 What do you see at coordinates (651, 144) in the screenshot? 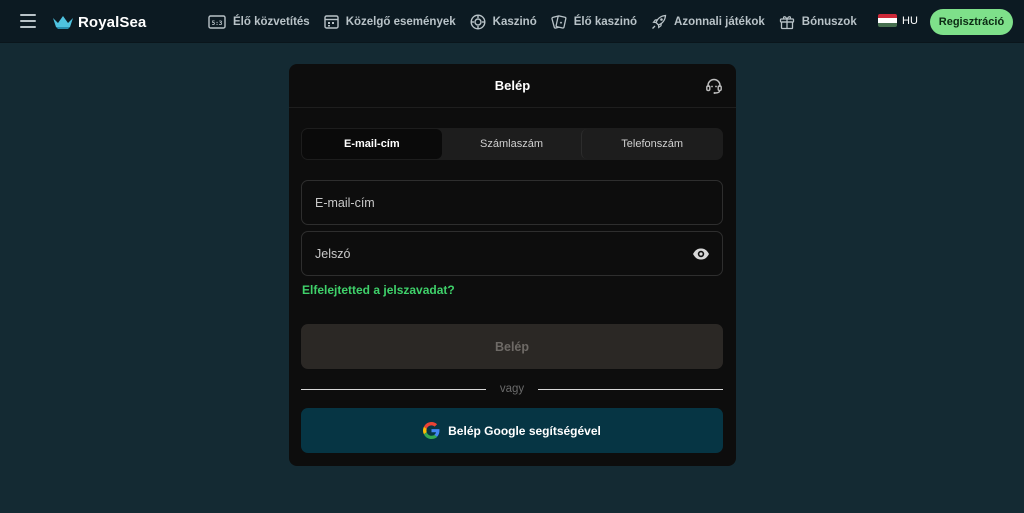
I see `tab-phone-number: Telefonszám` at bounding box center [651, 144].